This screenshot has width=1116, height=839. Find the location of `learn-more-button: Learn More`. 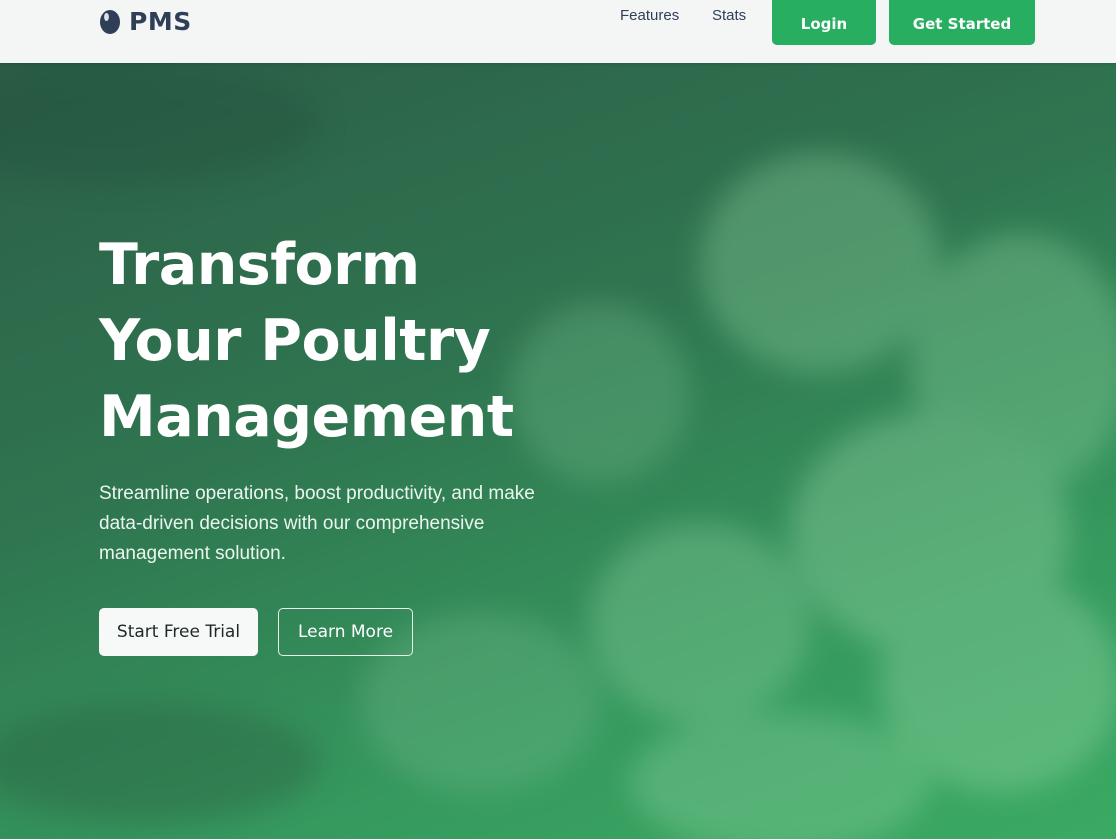

learn-more-button: Learn More is located at coordinates (345, 632).